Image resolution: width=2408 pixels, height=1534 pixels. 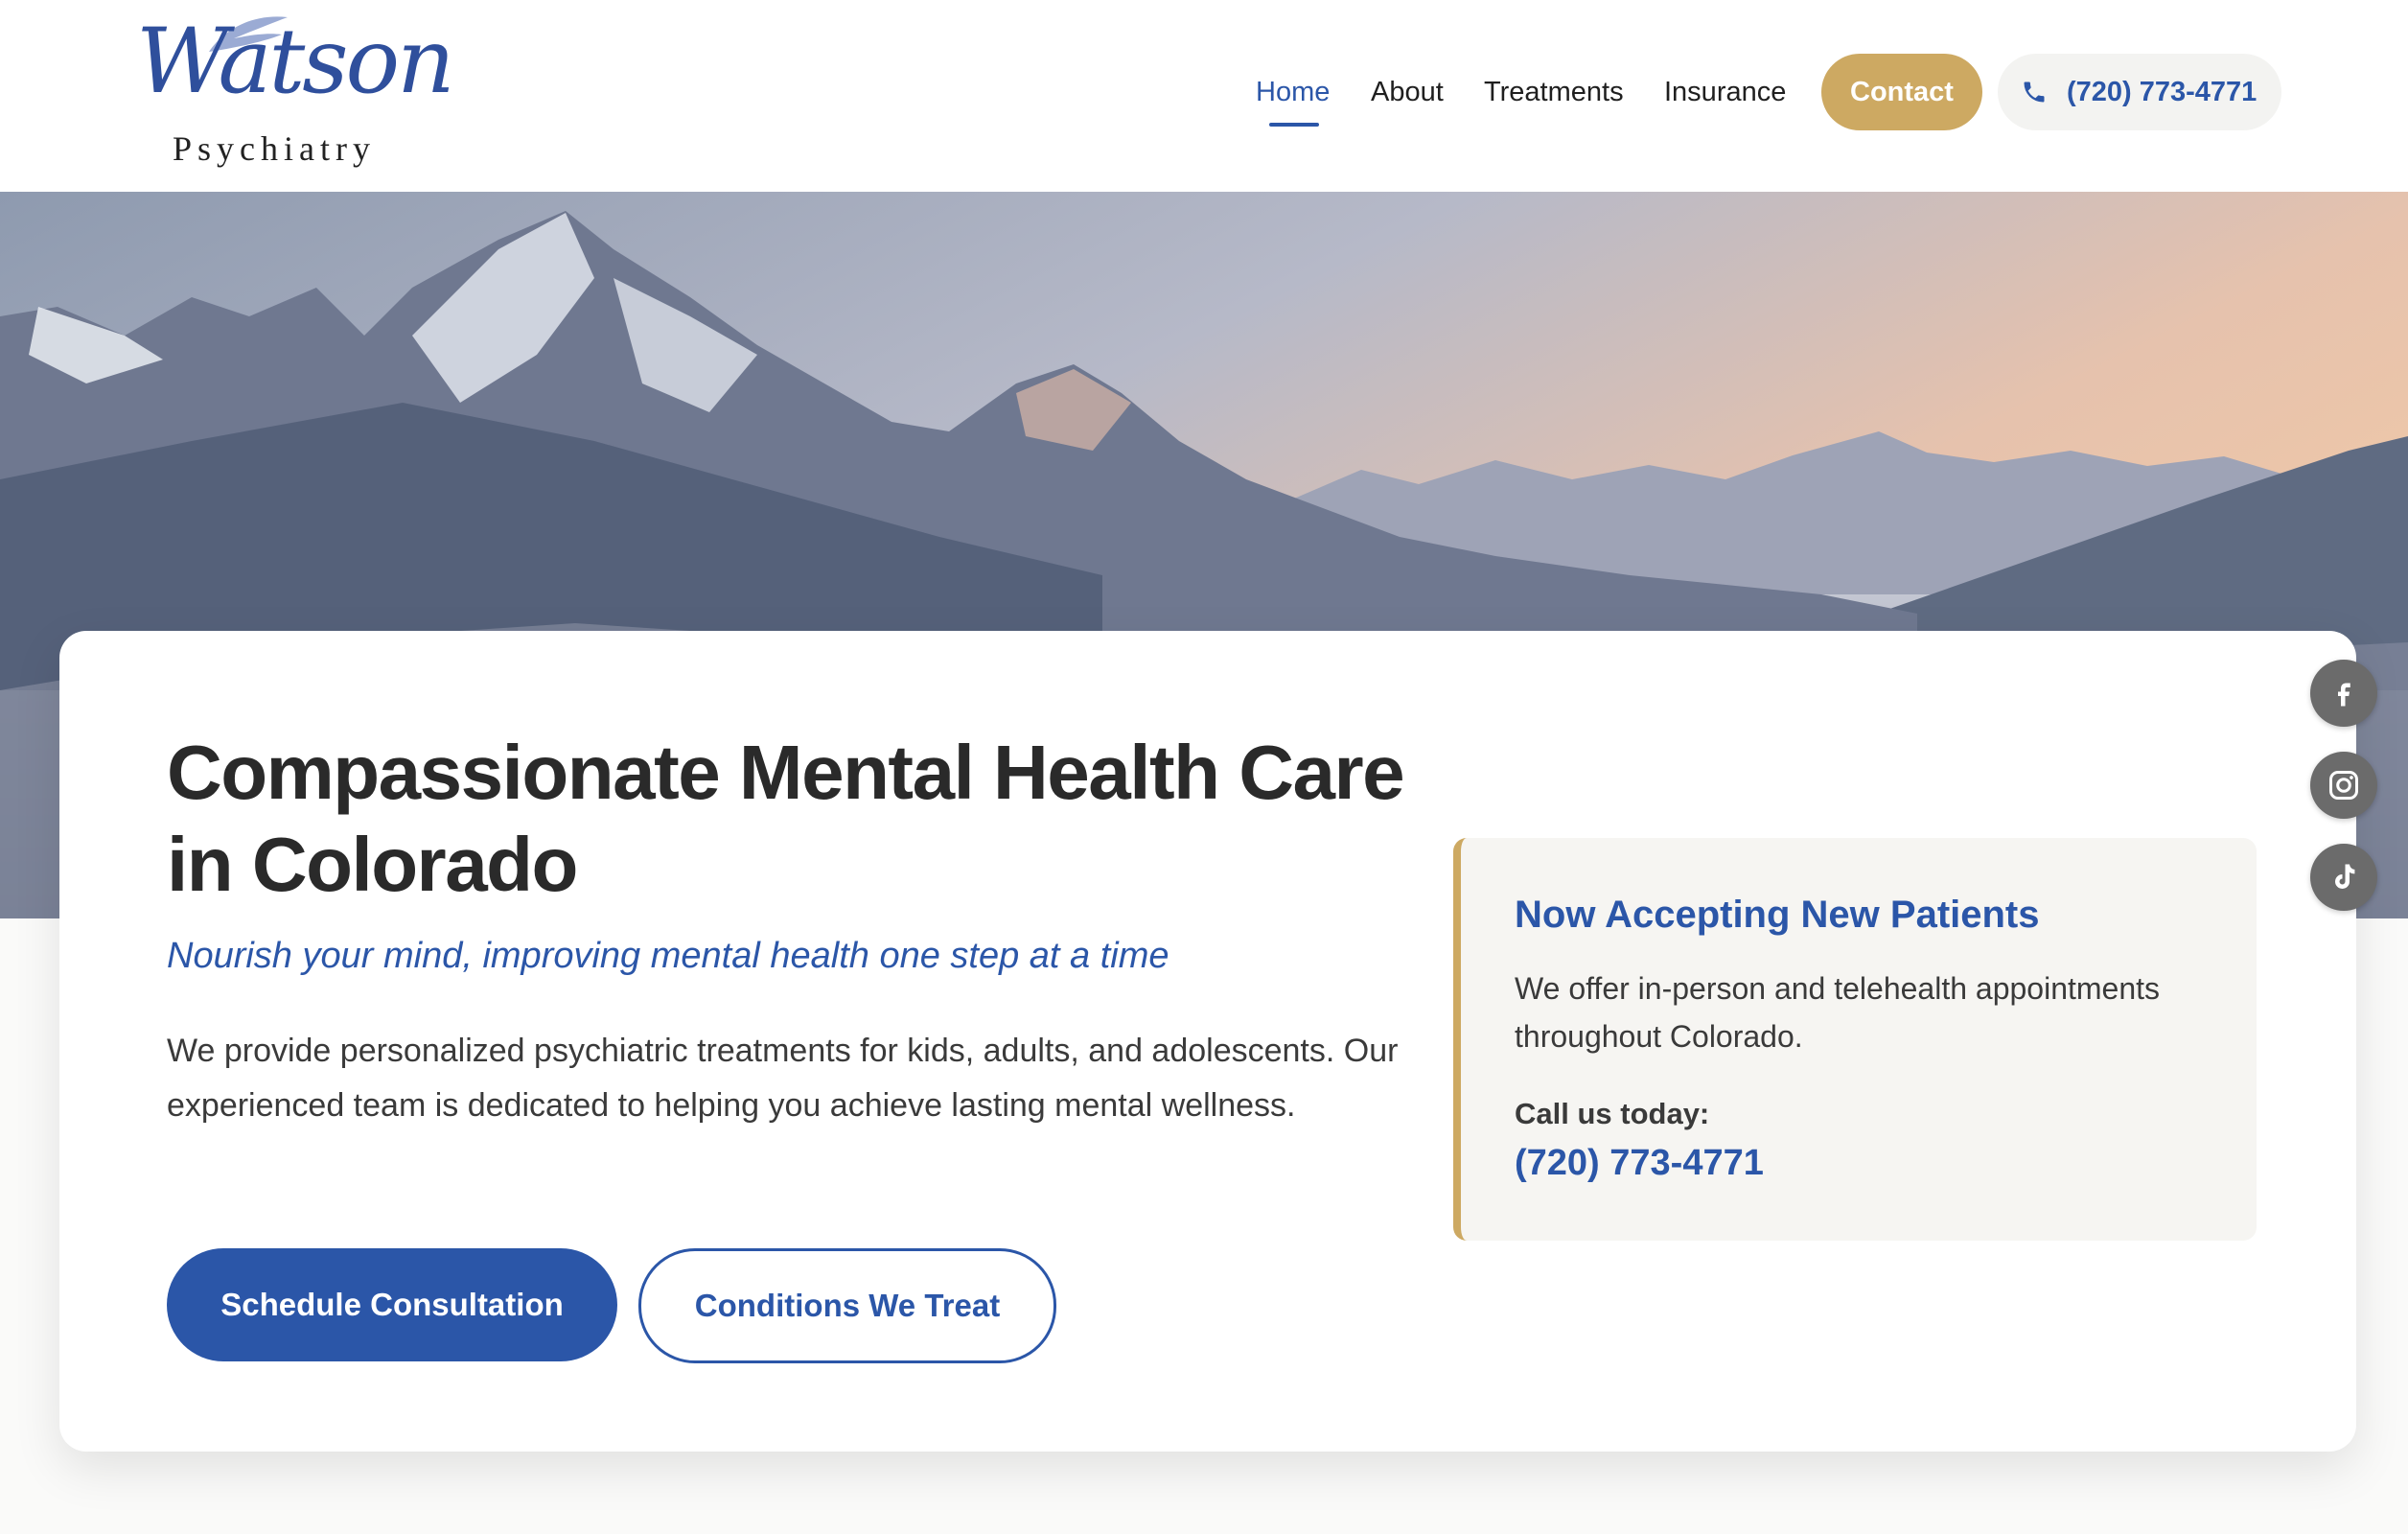 I want to click on nav-treatments: Treatments, so click(x=1554, y=92).